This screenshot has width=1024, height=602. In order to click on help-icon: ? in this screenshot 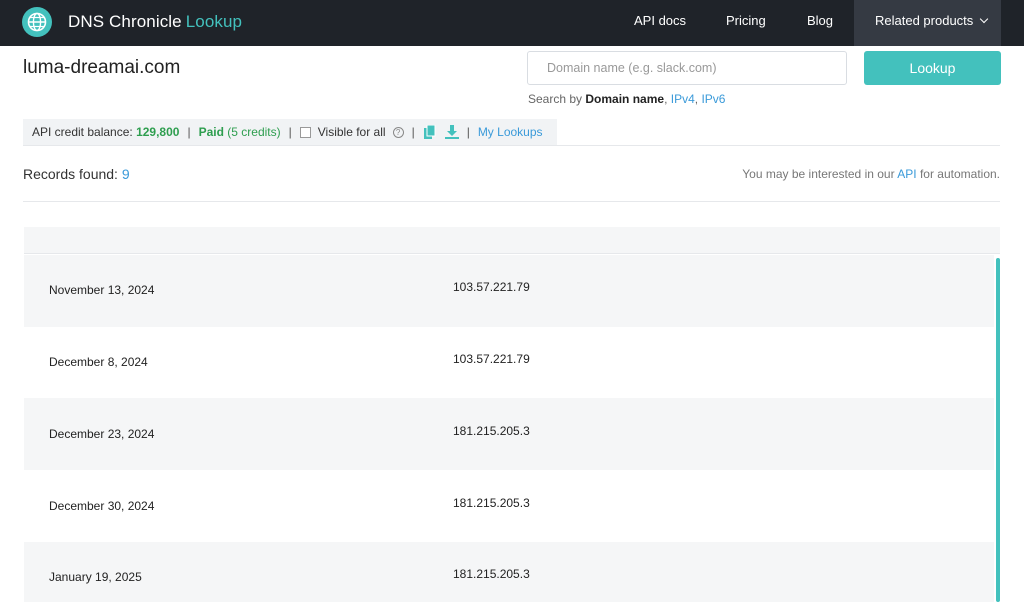, I will do `click(398, 132)`.